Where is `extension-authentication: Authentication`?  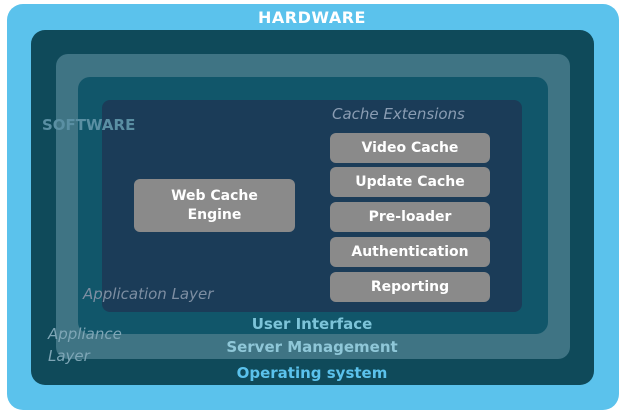
extension-authentication: Authentication is located at coordinates (410, 252).